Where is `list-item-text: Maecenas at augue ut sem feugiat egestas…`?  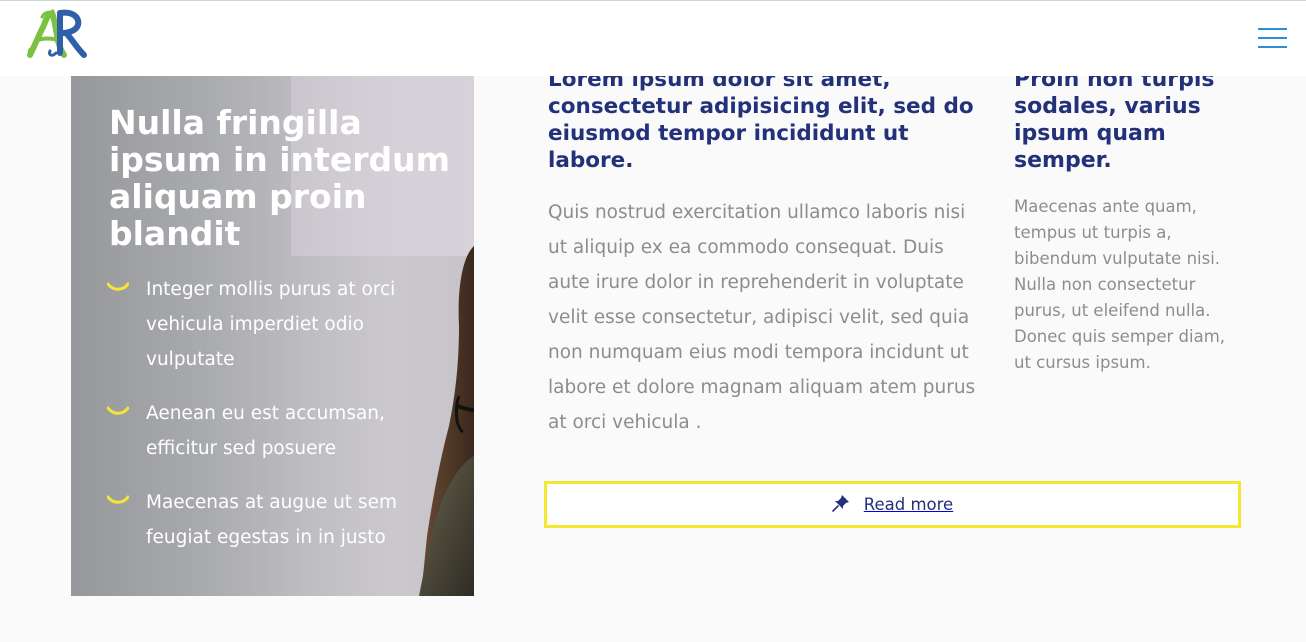
list-item-text: Maecenas at augue ut sem feugiat egestas… is located at coordinates (271, 520).